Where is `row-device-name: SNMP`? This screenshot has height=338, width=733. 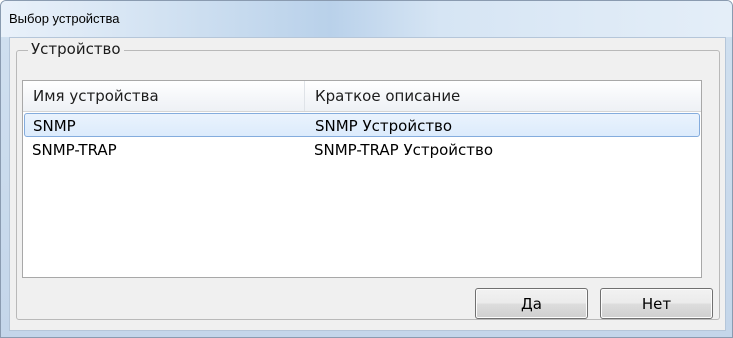 row-device-name: SNMP is located at coordinates (54, 126).